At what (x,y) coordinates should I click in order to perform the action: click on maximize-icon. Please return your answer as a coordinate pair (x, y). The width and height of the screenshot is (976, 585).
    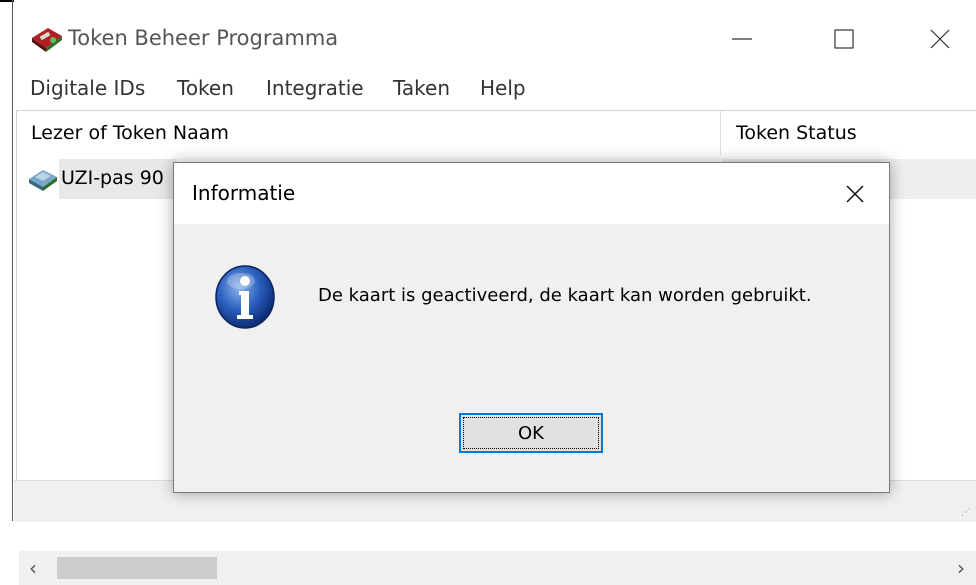
    Looking at the image, I should click on (844, 39).